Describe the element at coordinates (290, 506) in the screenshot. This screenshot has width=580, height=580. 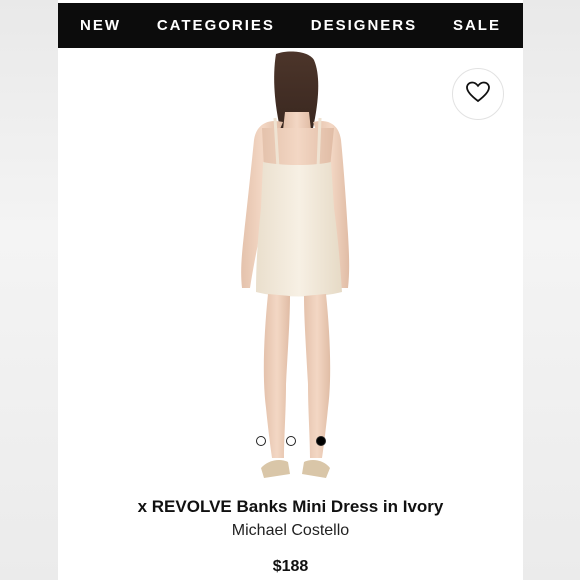
I see `product-title: x REVOLVE Banks Mini Dress in Ivory` at that location.